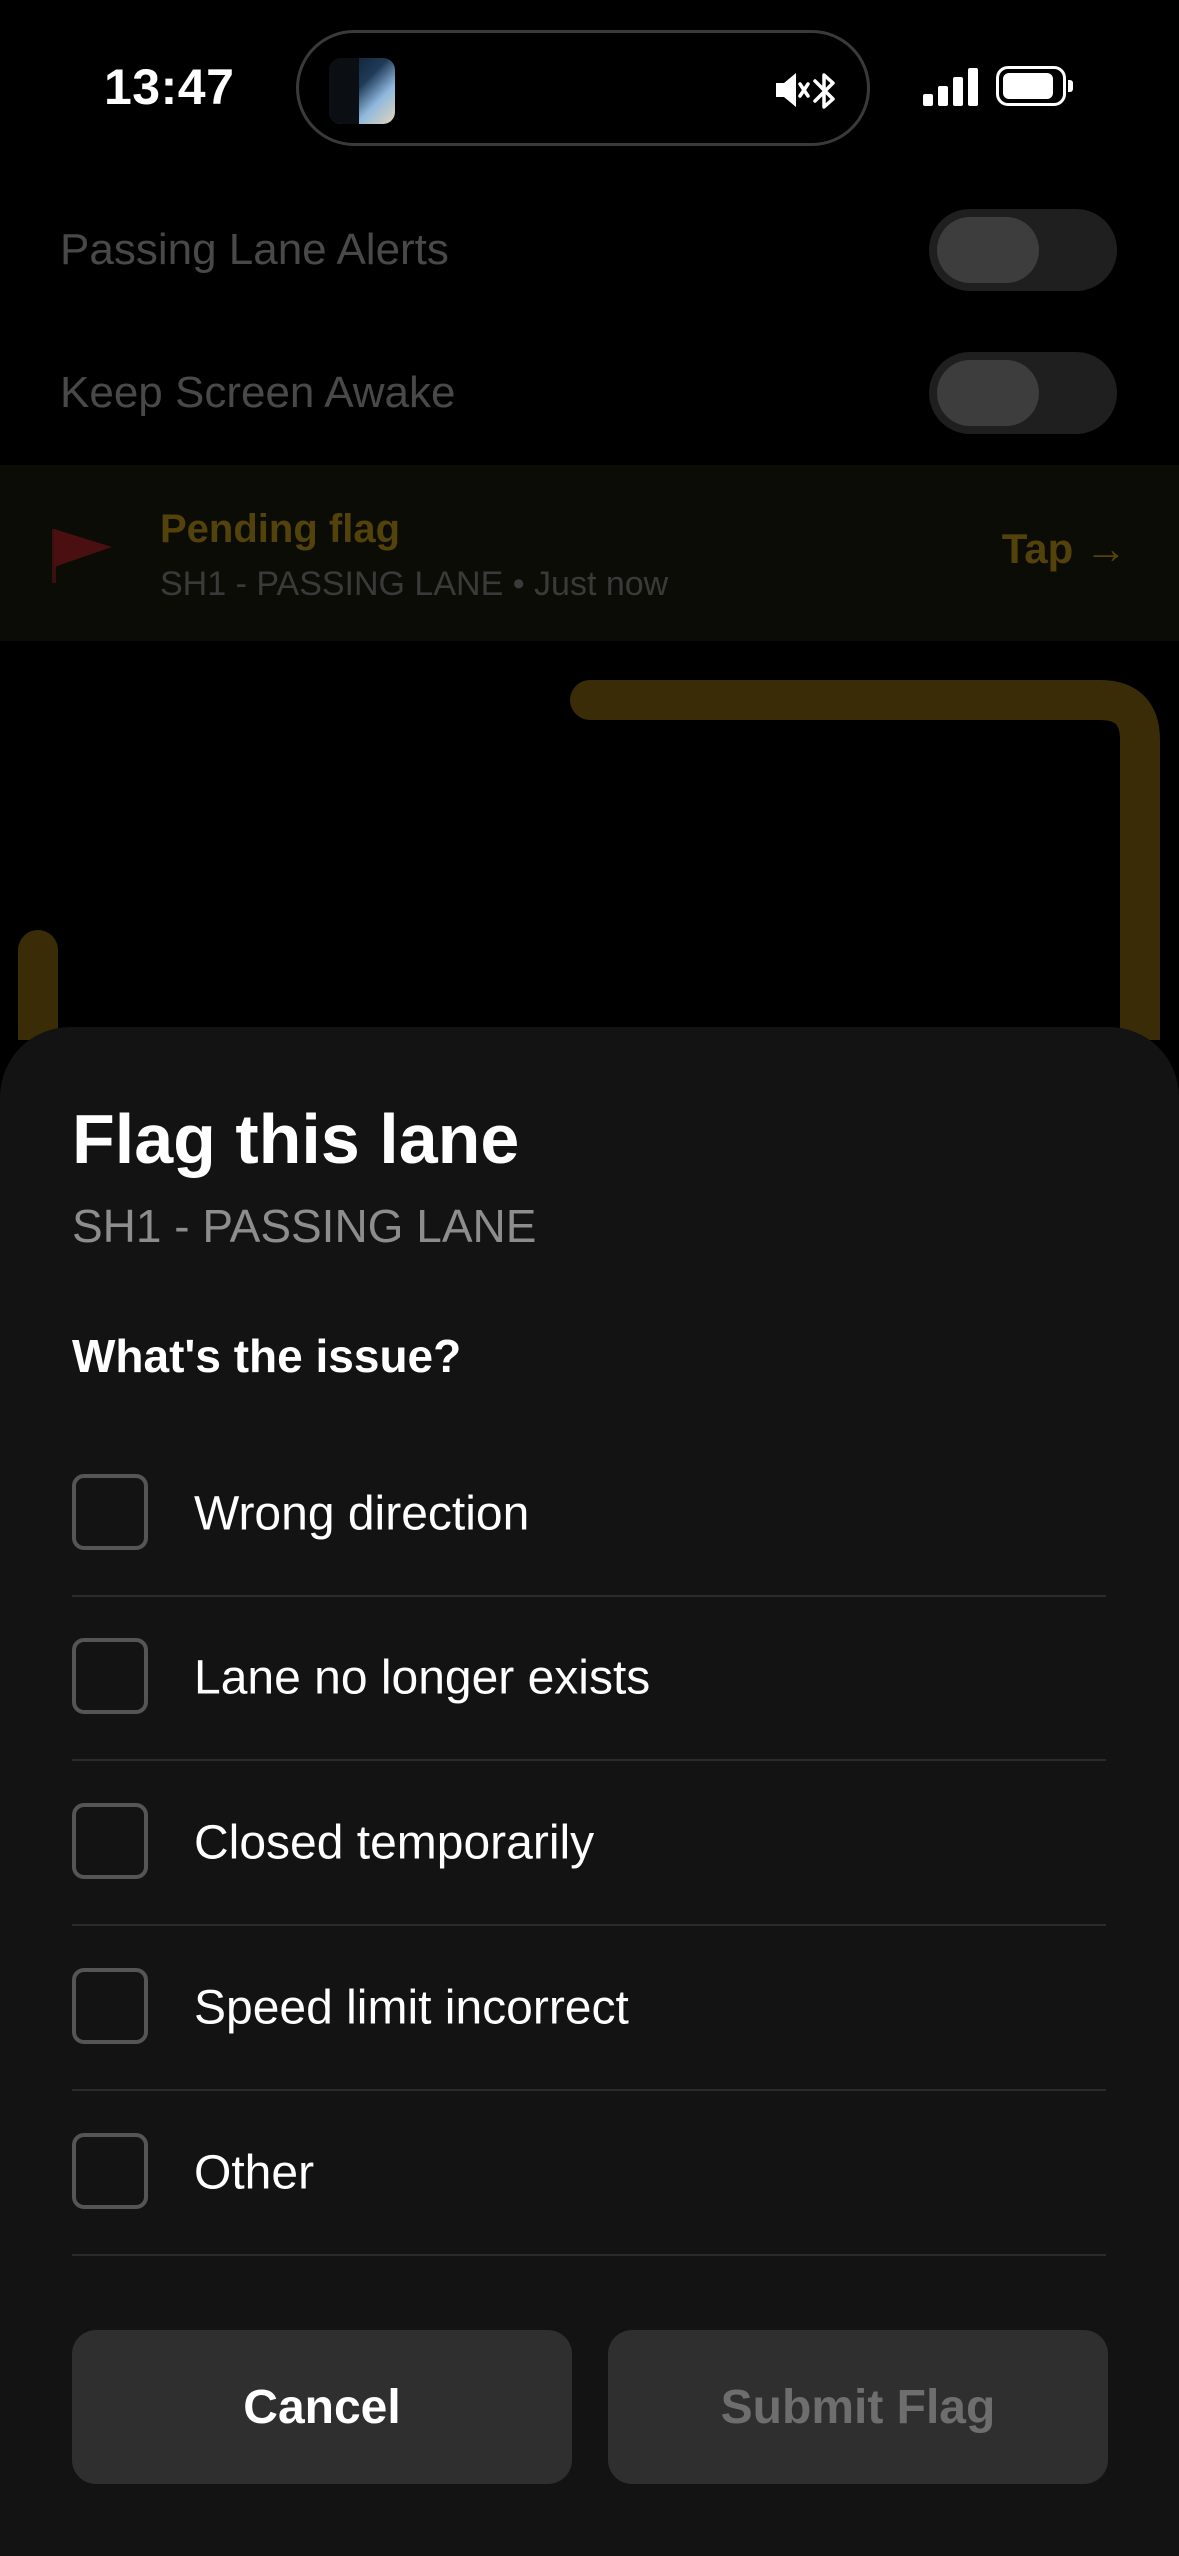  Describe the element at coordinates (1034, 86) in the screenshot. I see `battery-icon` at that location.